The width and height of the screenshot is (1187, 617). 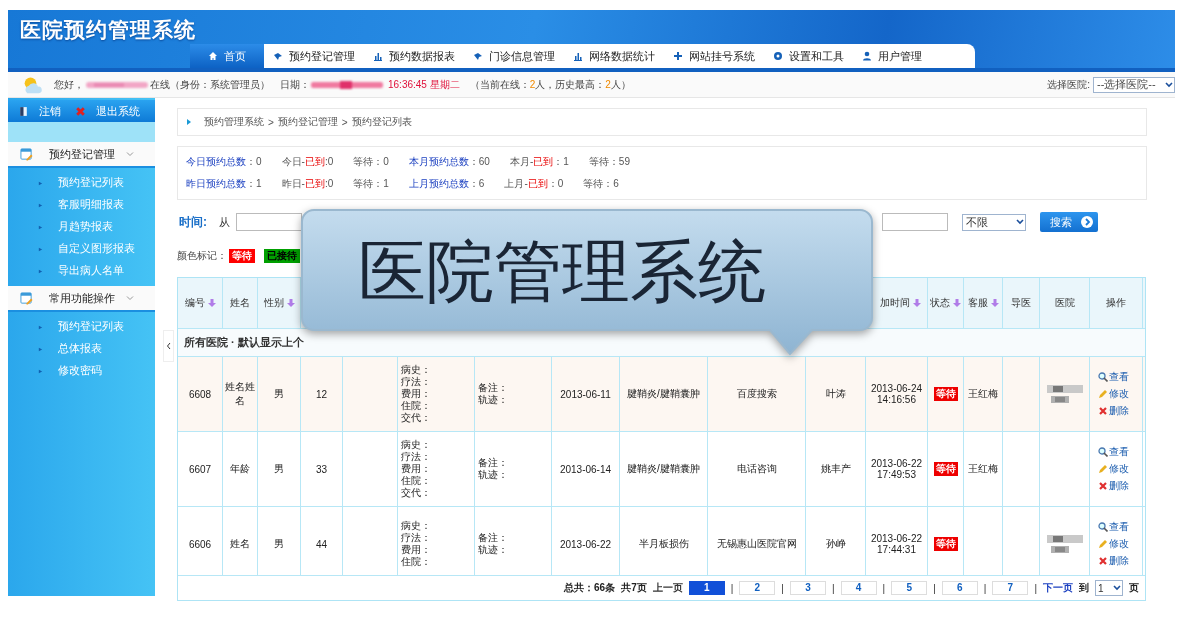 What do you see at coordinates (416, 406) in the screenshot?
I see `history-label: 住院：` at bounding box center [416, 406].